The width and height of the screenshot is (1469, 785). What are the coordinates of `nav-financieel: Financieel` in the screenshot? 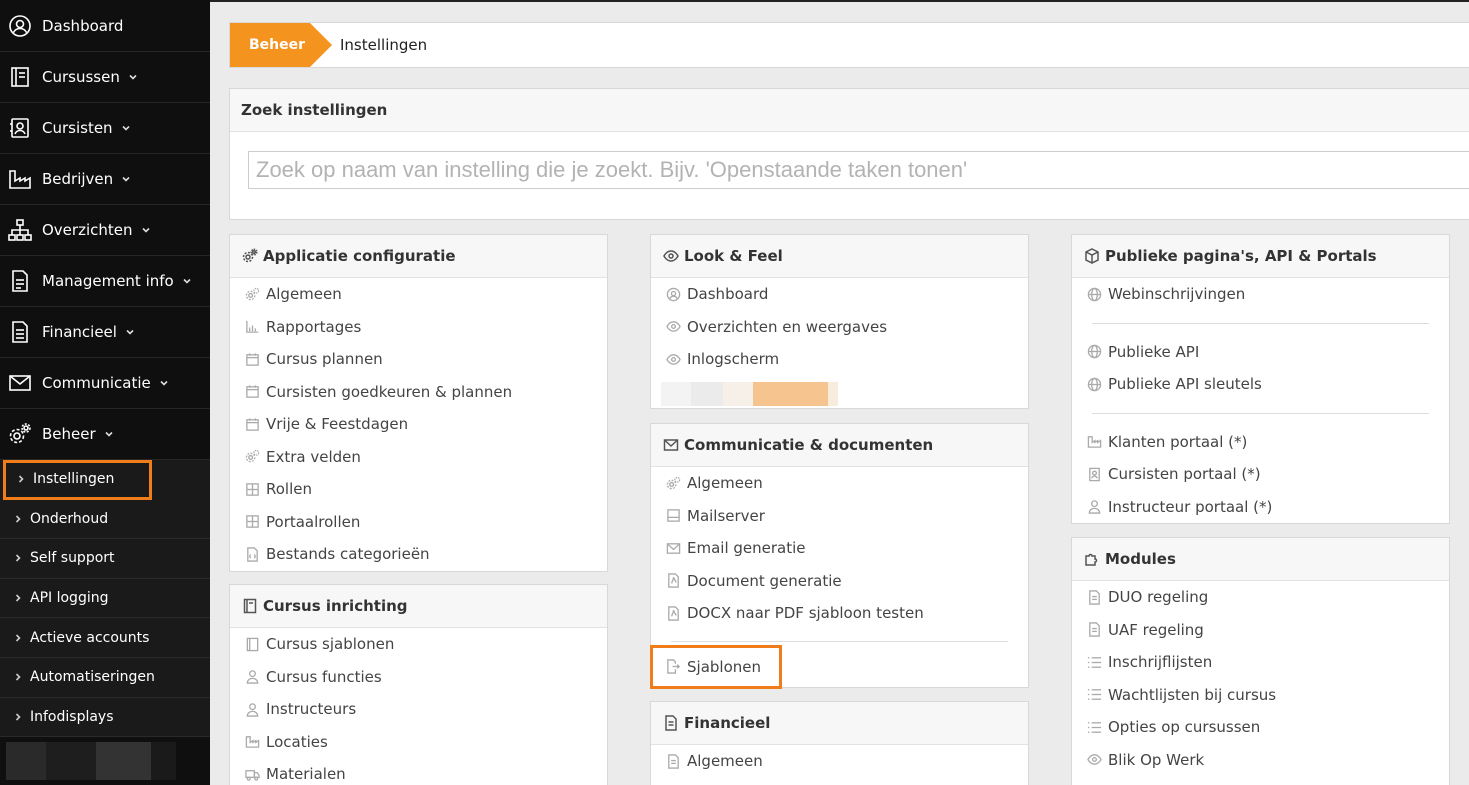 It's located at (105, 332).